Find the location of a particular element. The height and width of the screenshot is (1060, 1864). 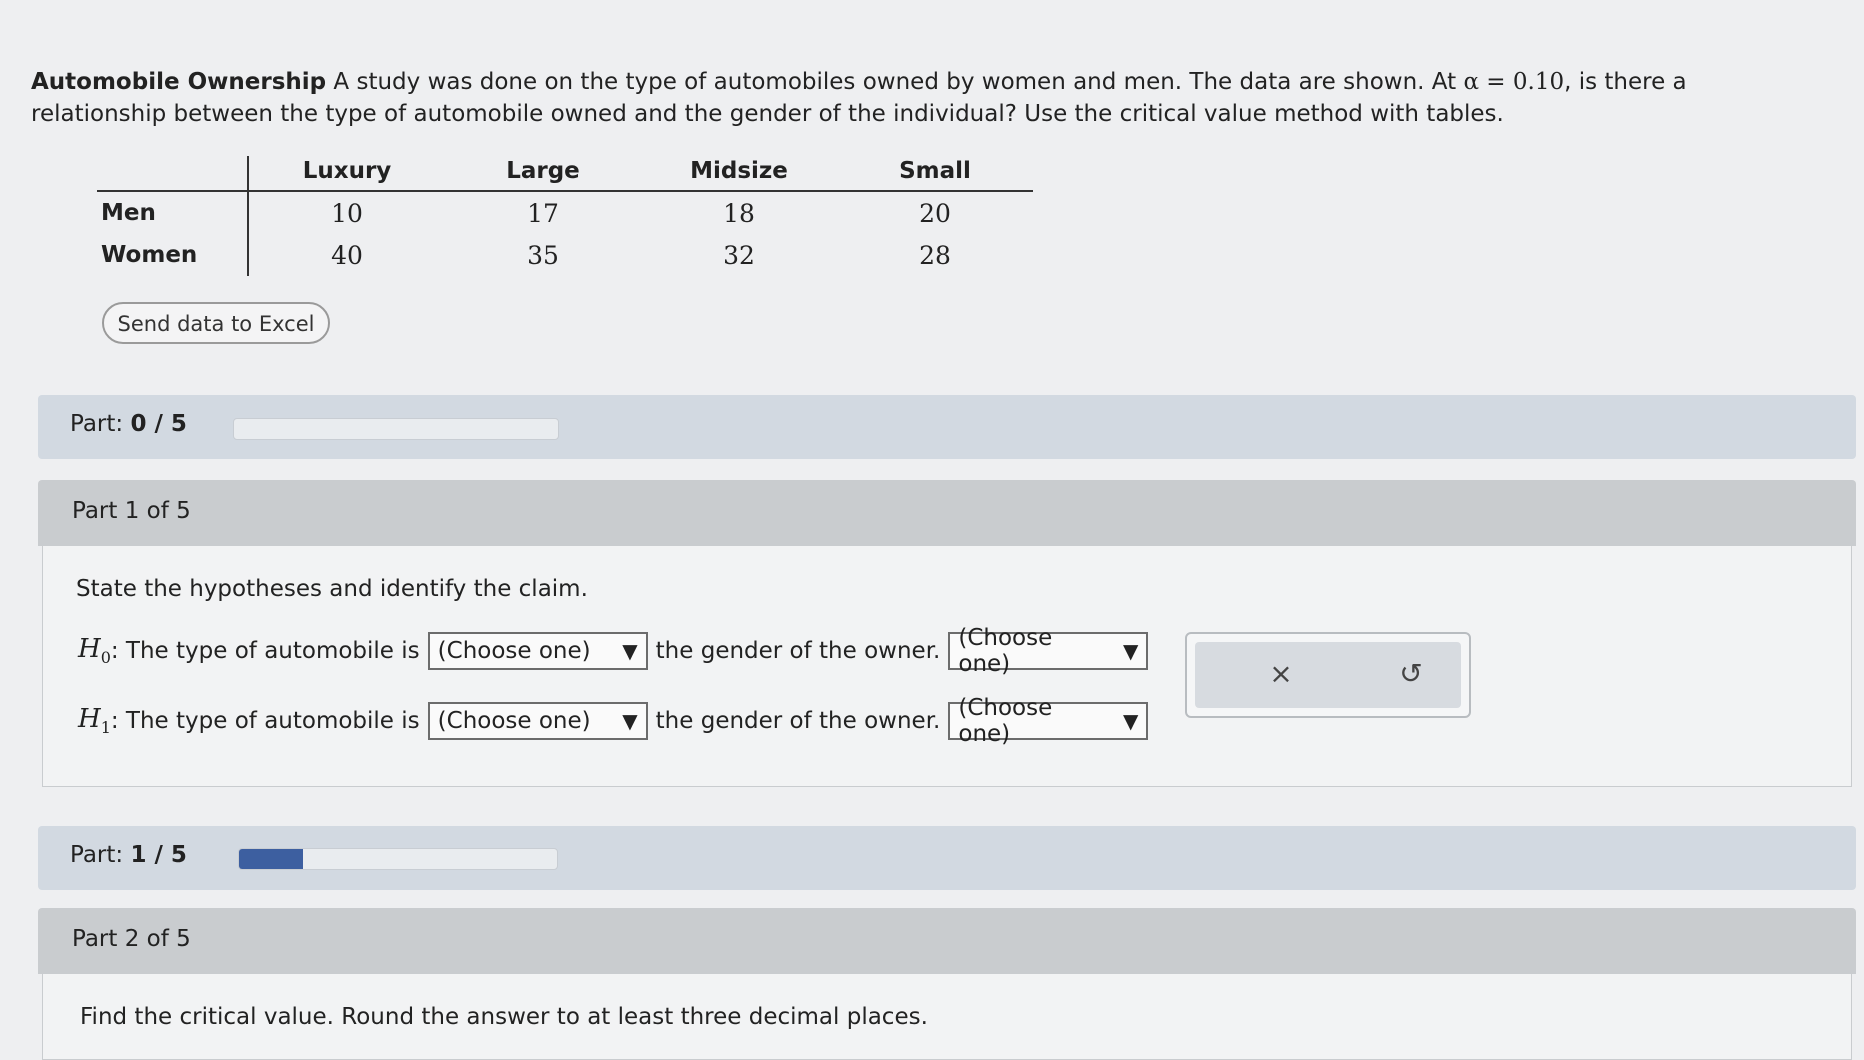

part-1-header: Part 1 of 5 is located at coordinates (947, 513).